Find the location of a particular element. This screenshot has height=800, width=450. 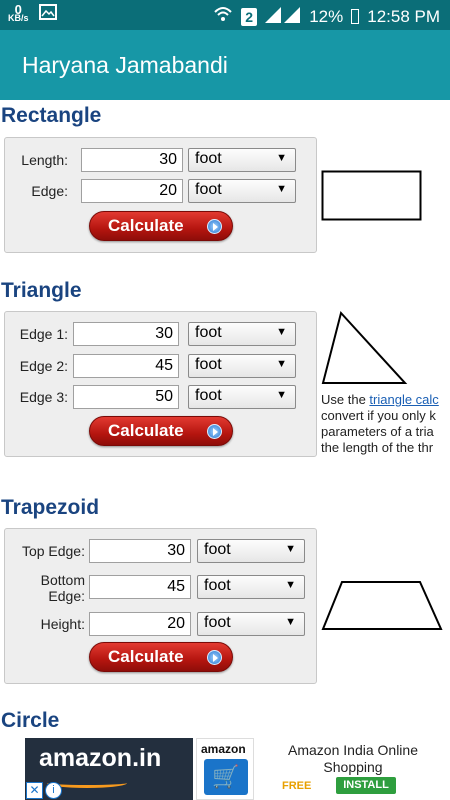

signal-icon is located at coordinates (283, 16).